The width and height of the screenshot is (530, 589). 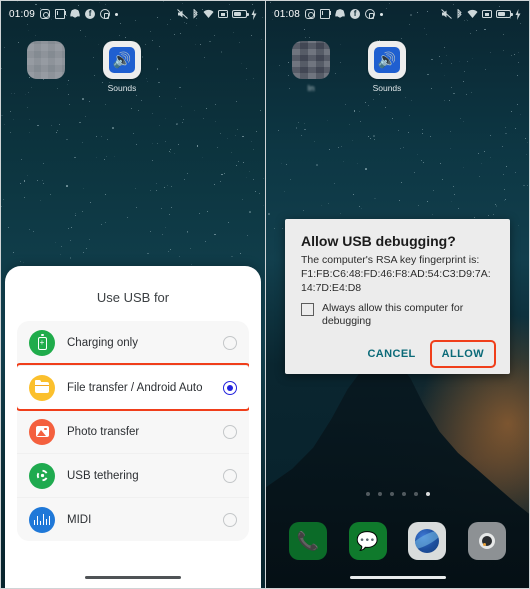 I want to click on status-bar: 01:08, so click(x=397, y=14).